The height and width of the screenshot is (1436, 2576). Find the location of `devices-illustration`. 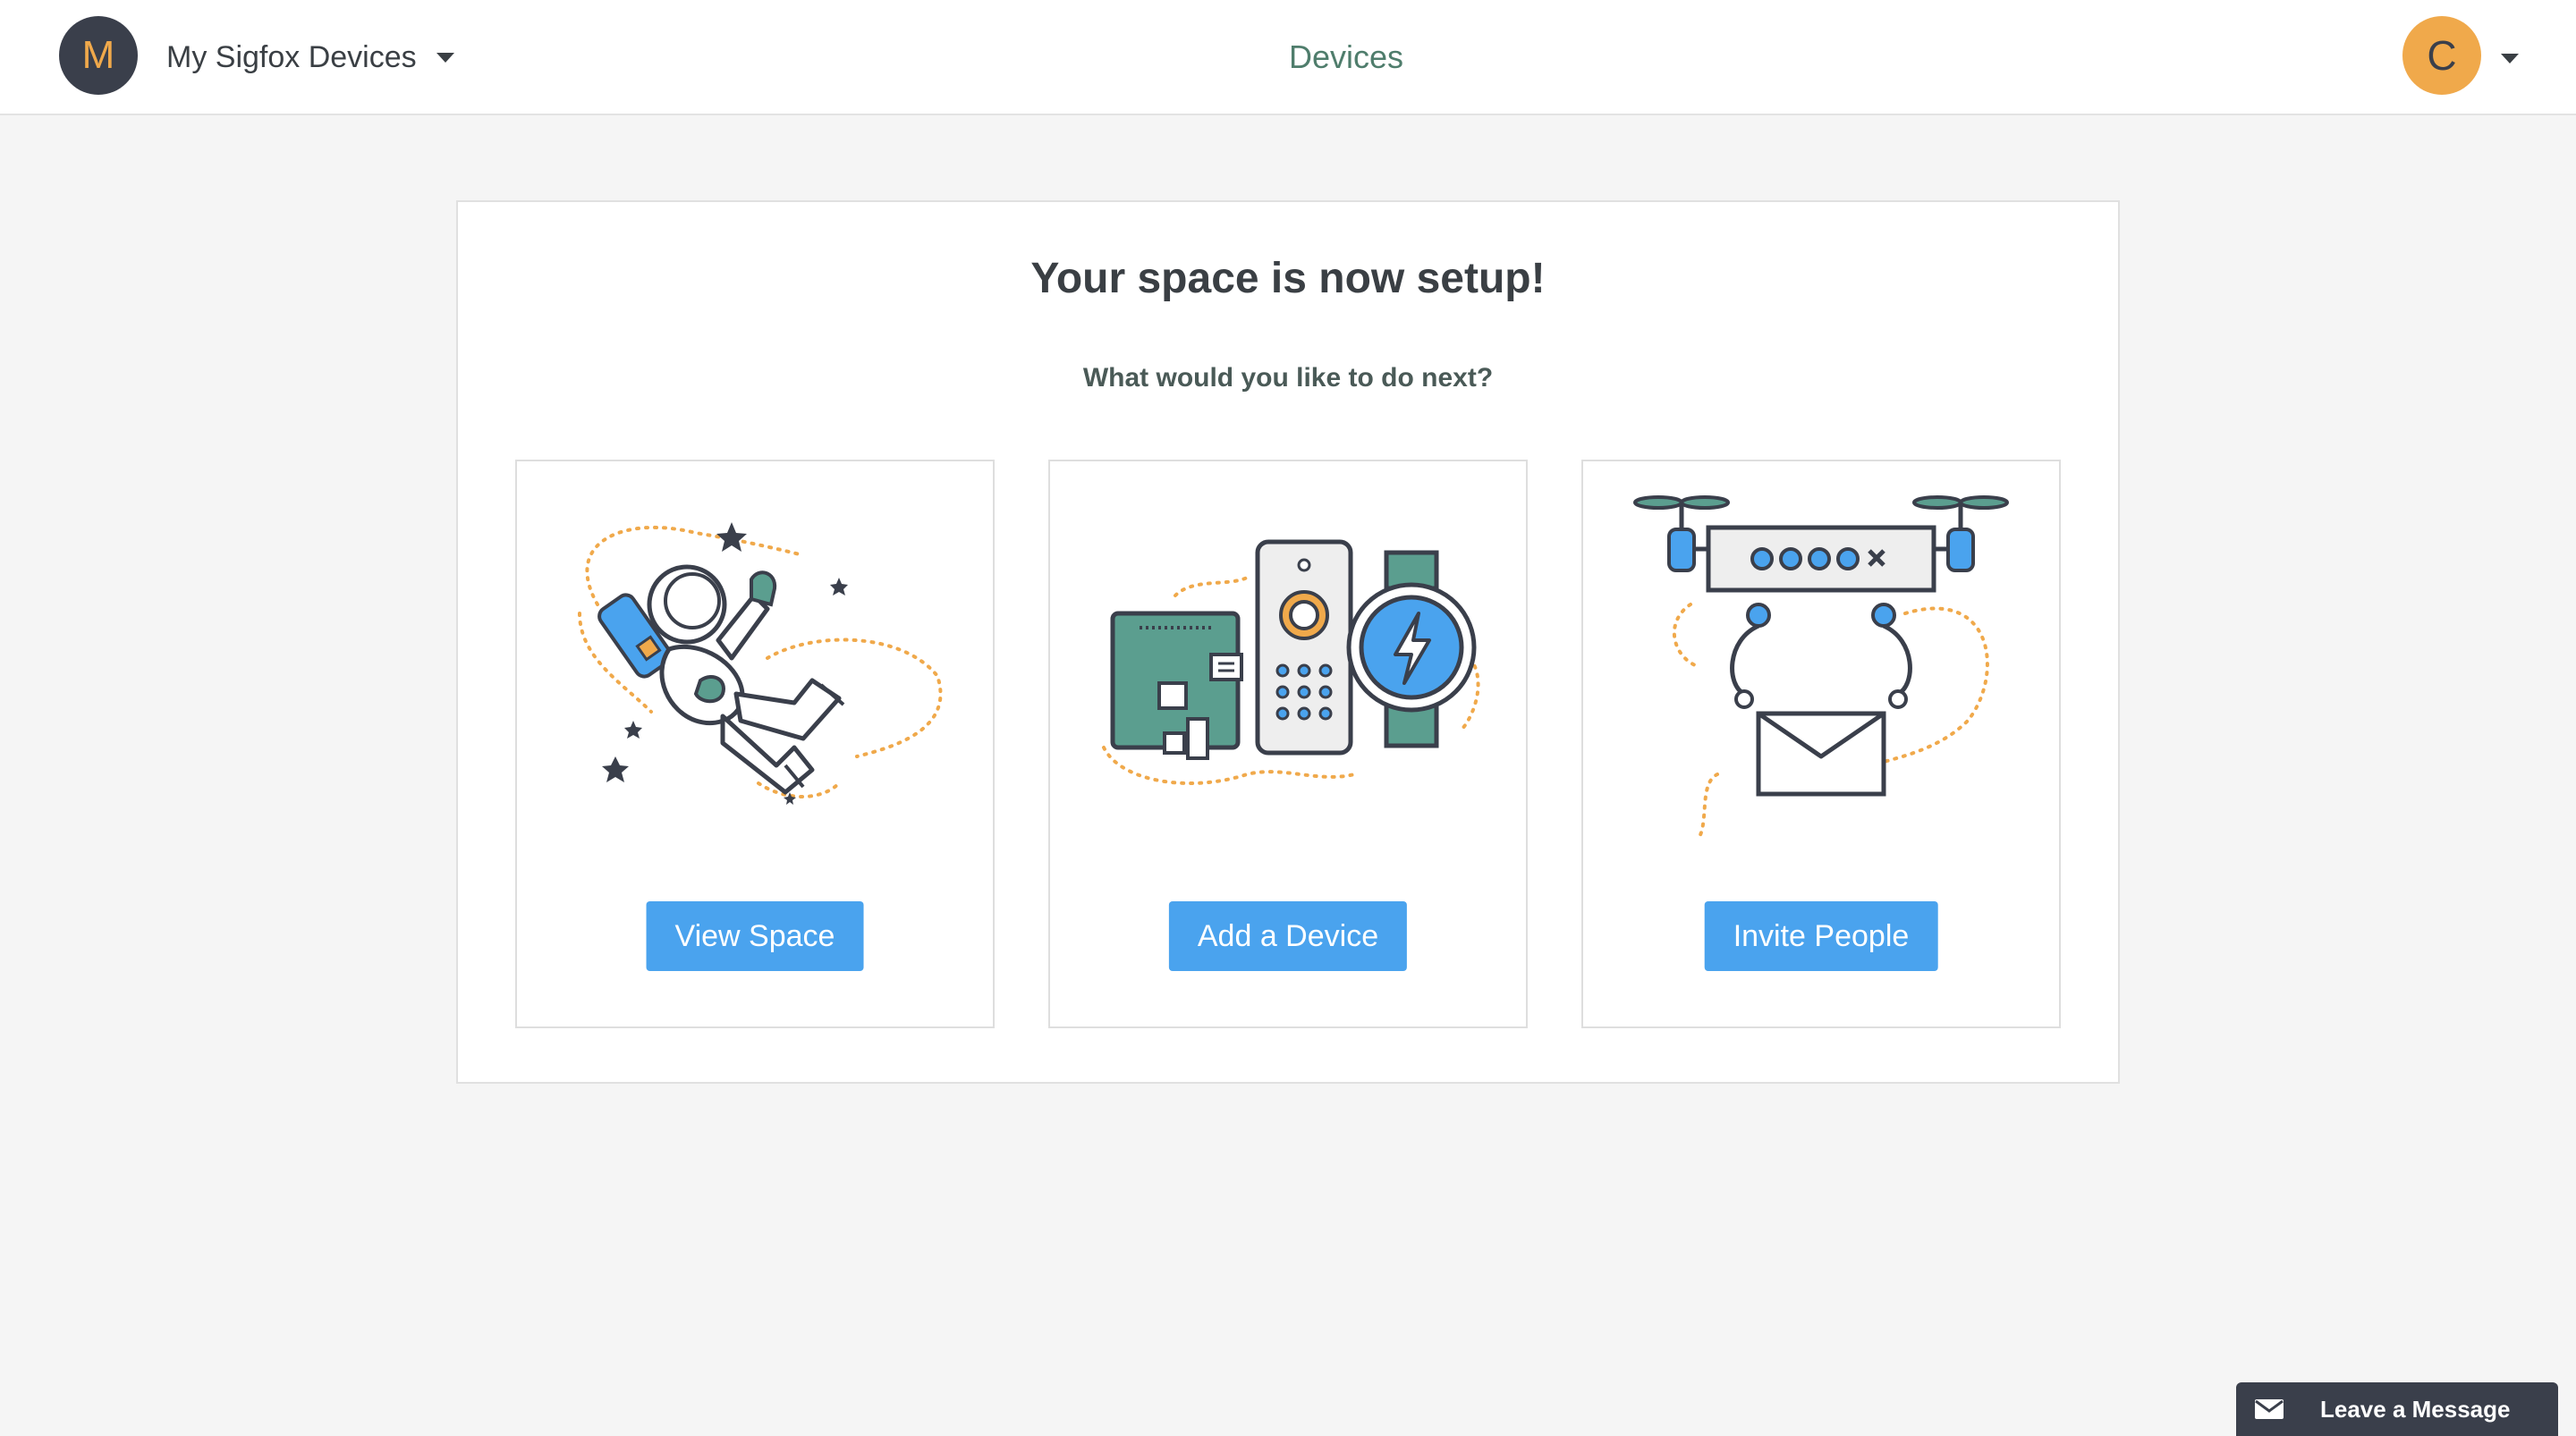

devices-illustration is located at coordinates (1291, 662).